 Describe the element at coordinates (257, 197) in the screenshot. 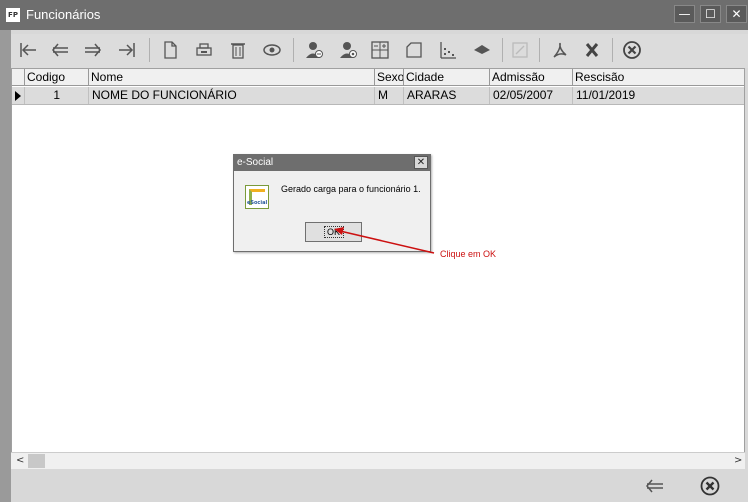

I see `esocial-logo-icon: eSocial` at that location.